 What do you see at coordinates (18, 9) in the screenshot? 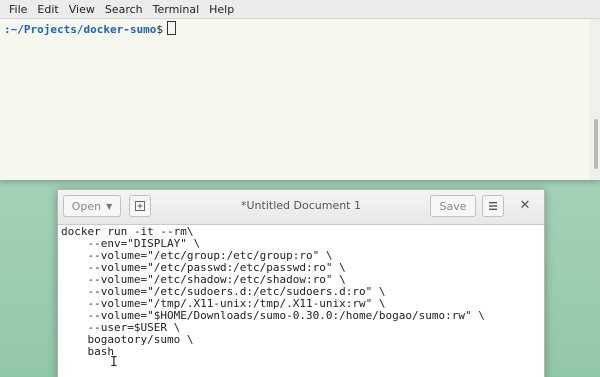
I see `menu-file: File` at bounding box center [18, 9].